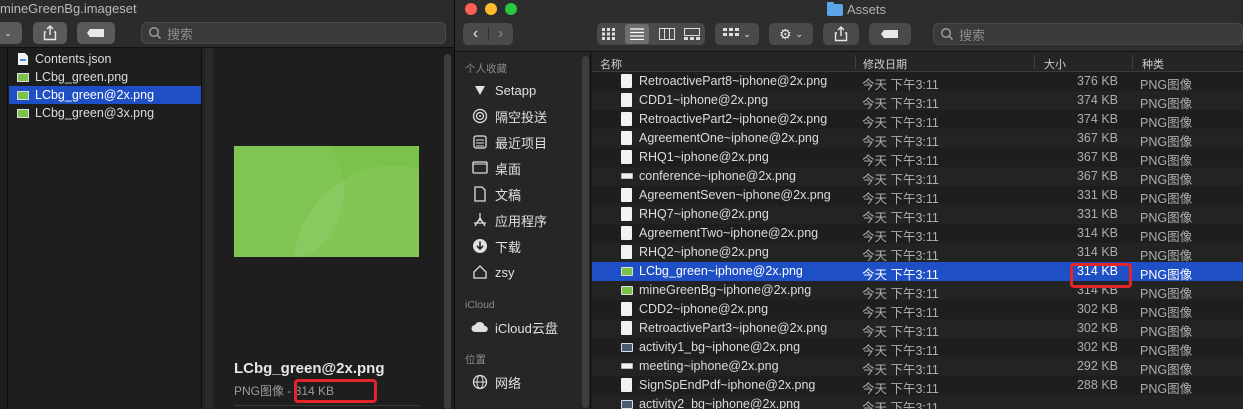 The image size is (1243, 409). I want to click on left-toolbar: ⌄ 搜索, so click(227, 33).